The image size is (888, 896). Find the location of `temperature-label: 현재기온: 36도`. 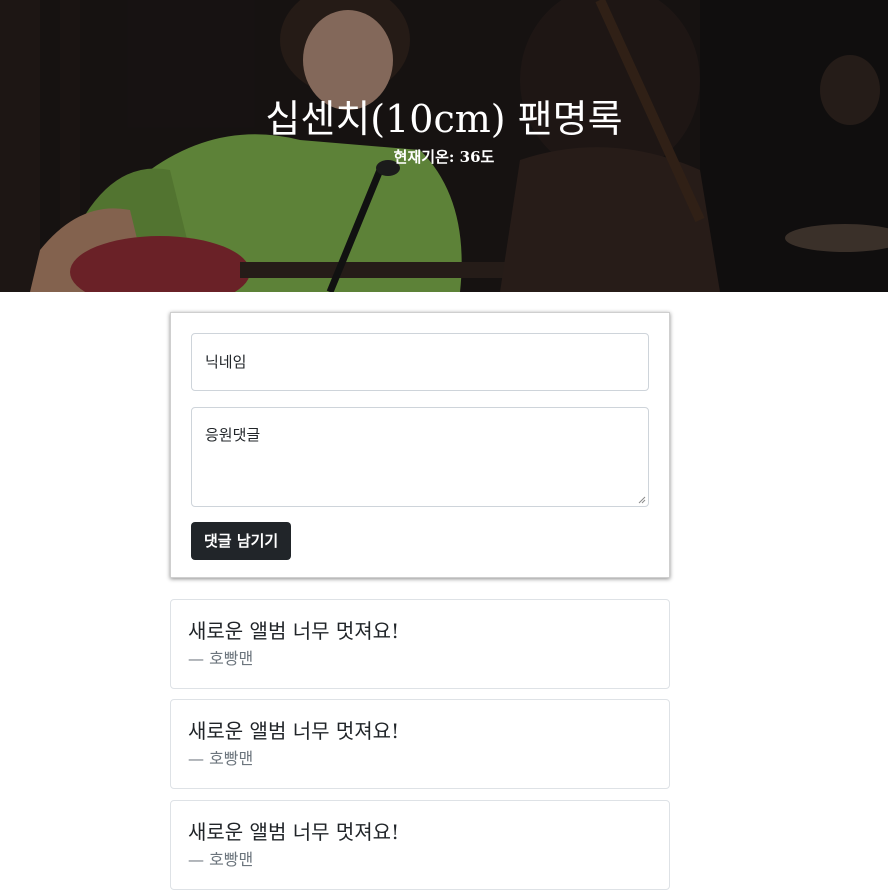

temperature-label: 현재기온: 36도 is located at coordinates (444, 157).